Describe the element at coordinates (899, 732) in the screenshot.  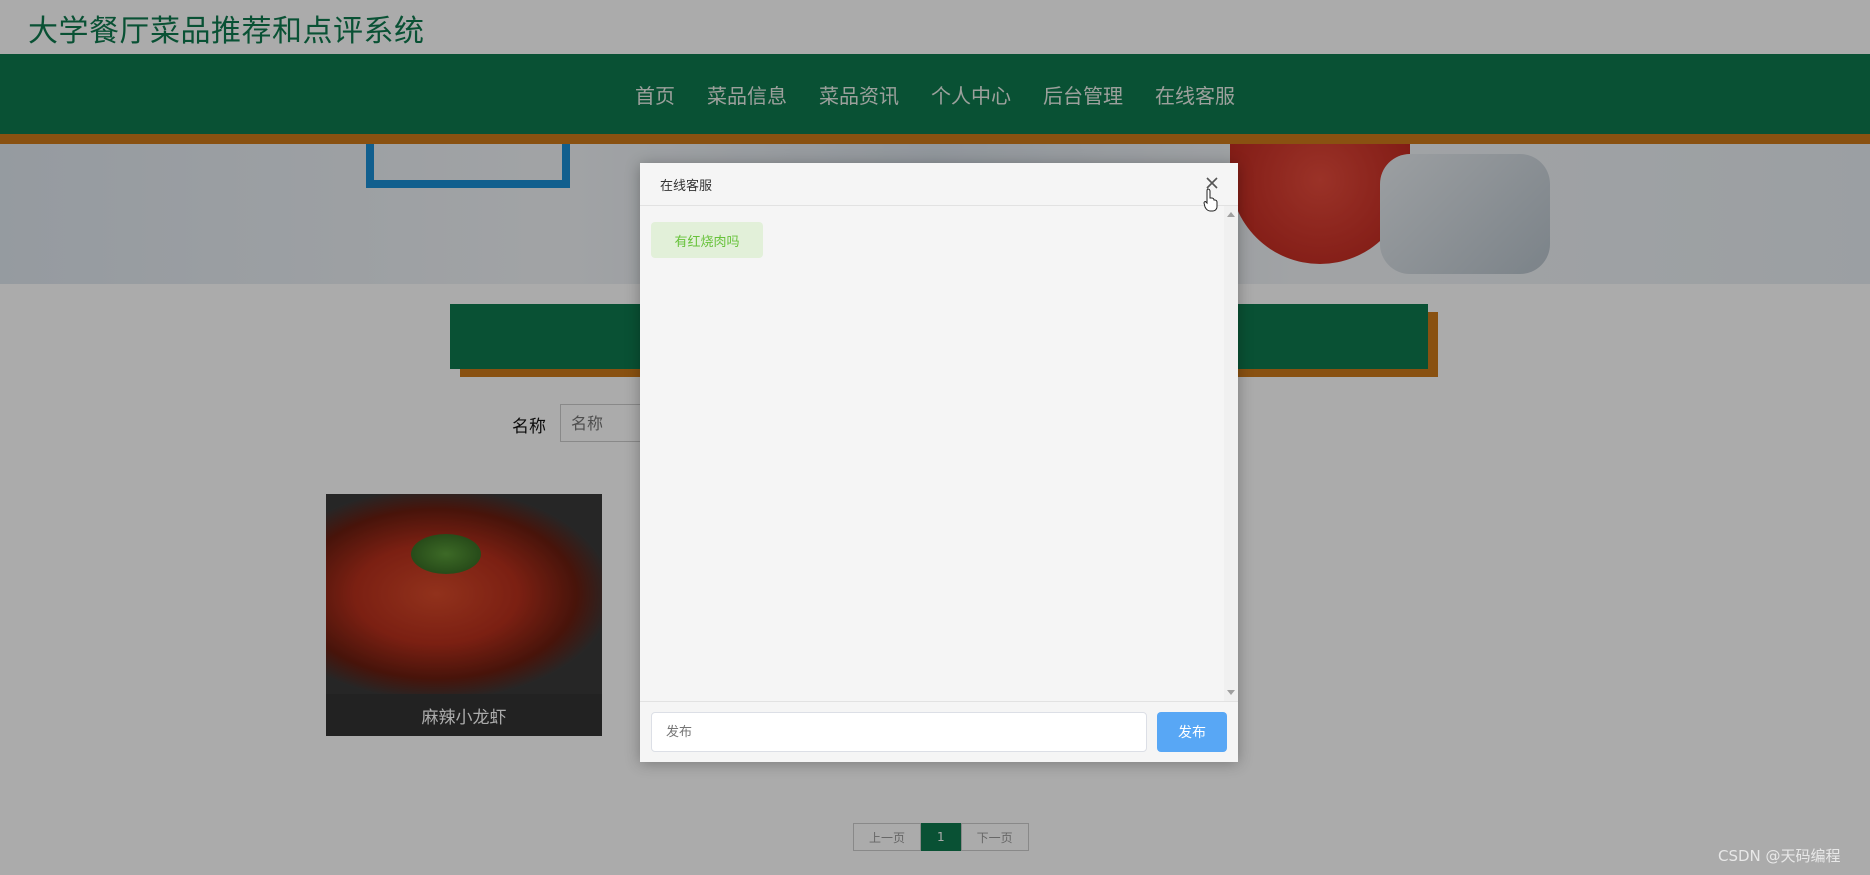
I see `message-input` at that location.